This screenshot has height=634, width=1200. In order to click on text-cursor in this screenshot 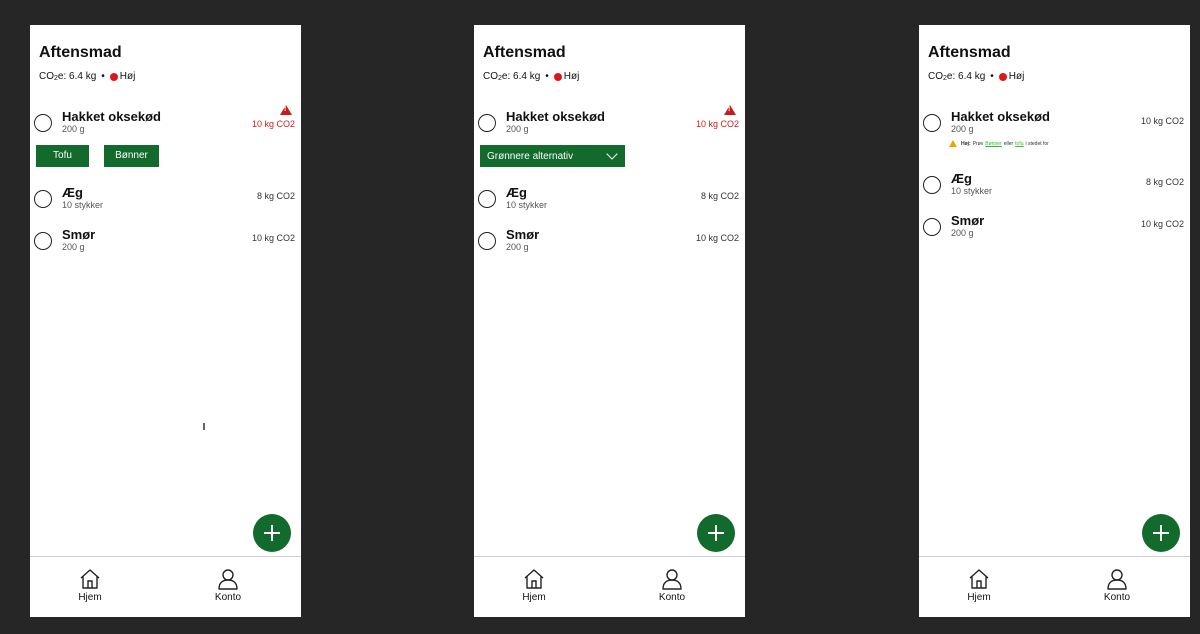, I will do `click(204, 426)`.